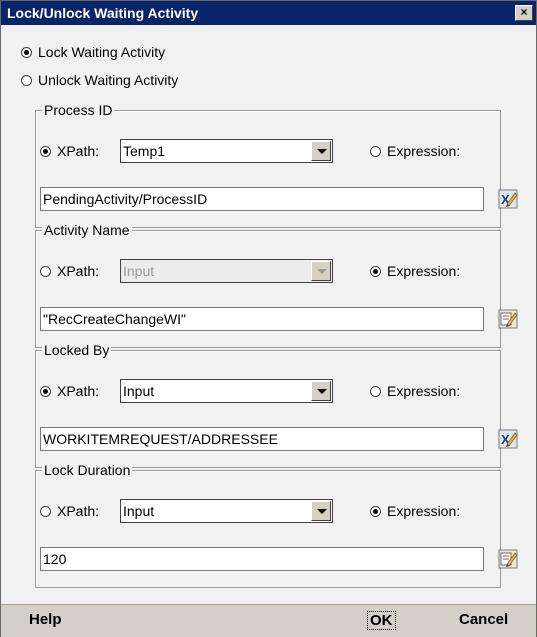 The width and height of the screenshot is (537, 637). What do you see at coordinates (77, 350) in the screenshot?
I see `group-legend: Locked By` at bounding box center [77, 350].